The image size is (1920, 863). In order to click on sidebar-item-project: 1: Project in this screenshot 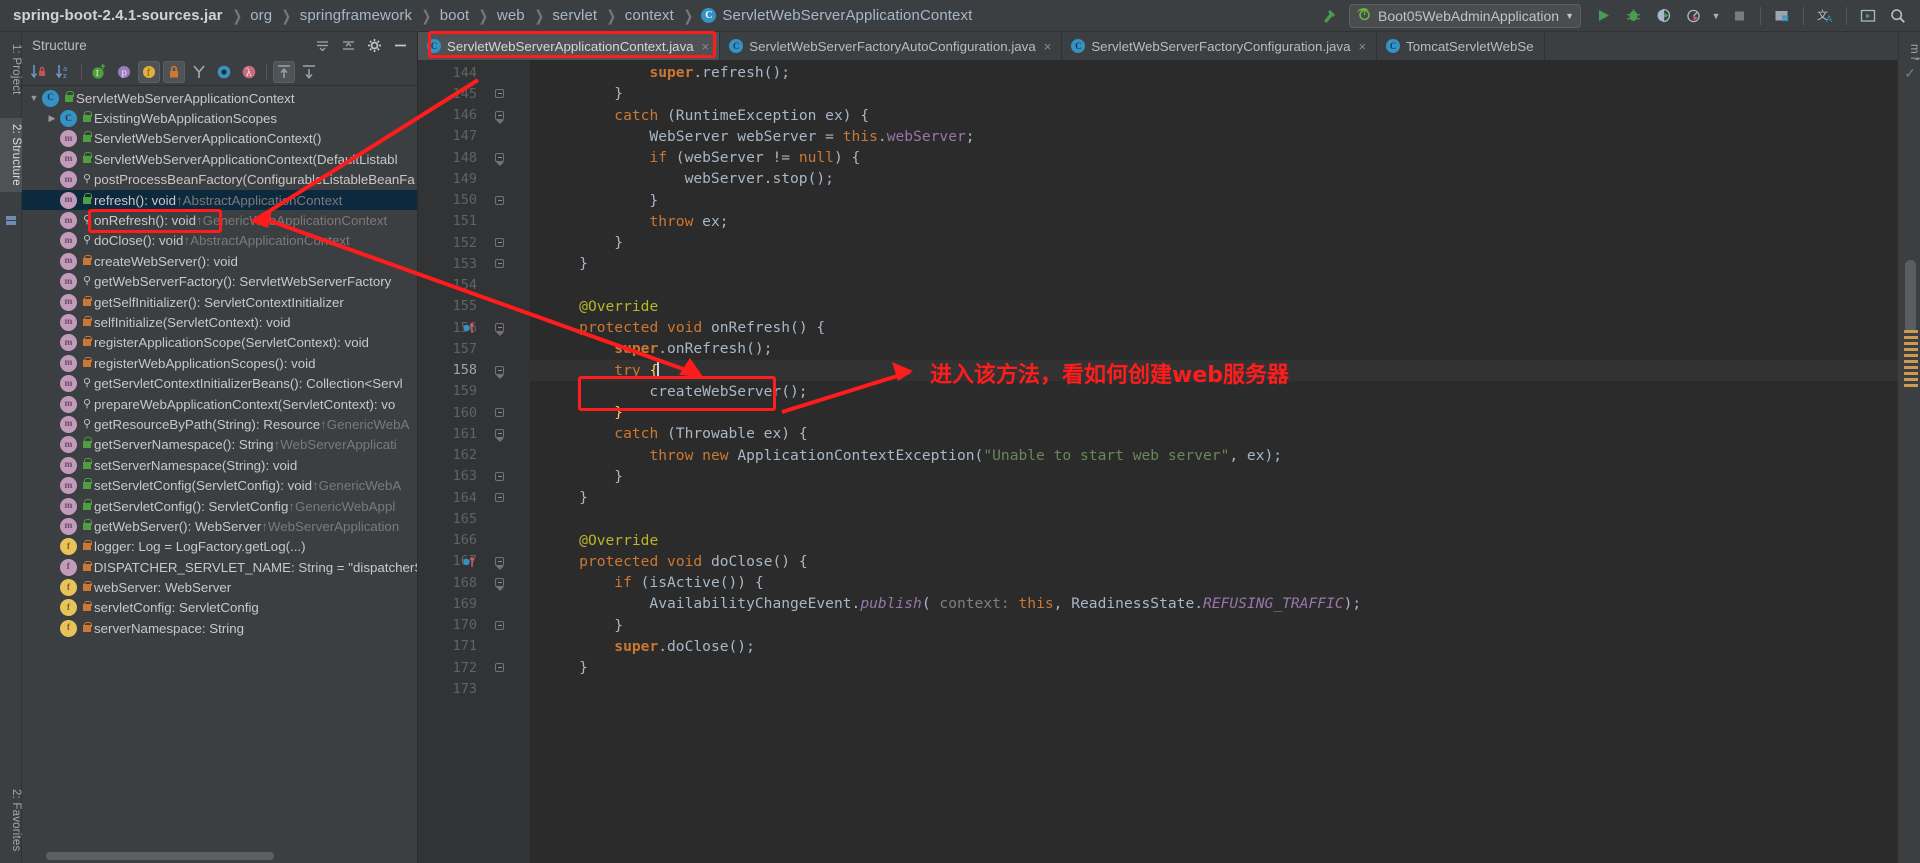, I will do `click(11, 69)`.